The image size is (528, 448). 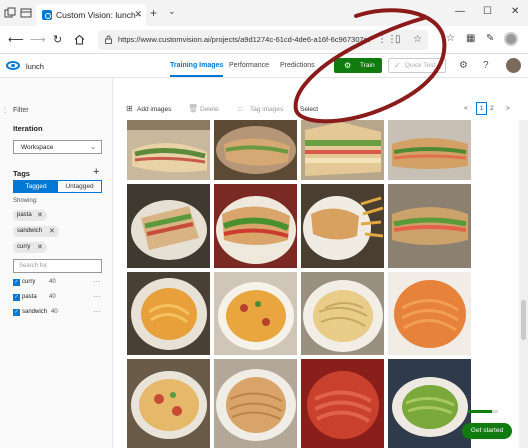 I want to click on iteration-select: Workspace ⌄, so click(x=57, y=147).